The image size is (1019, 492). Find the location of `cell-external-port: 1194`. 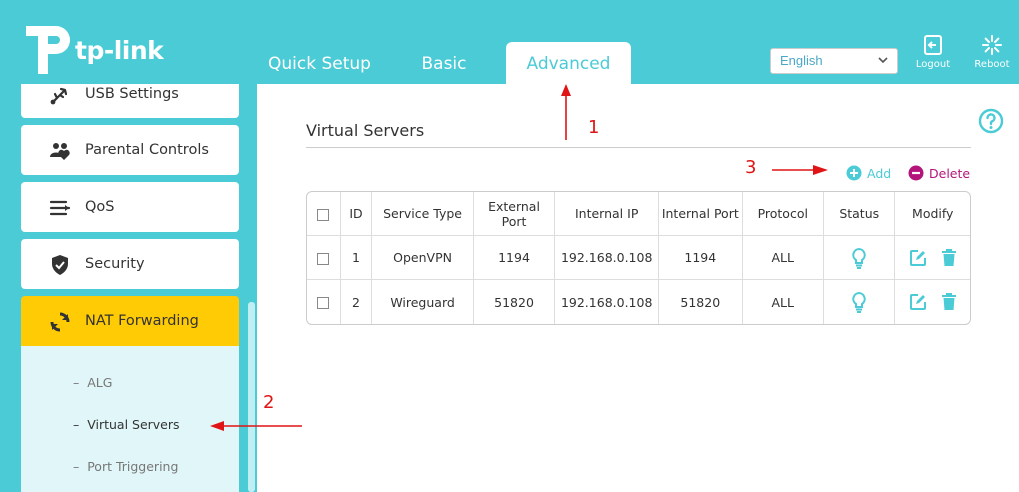

cell-external-port: 1194 is located at coordinates (514, 258).